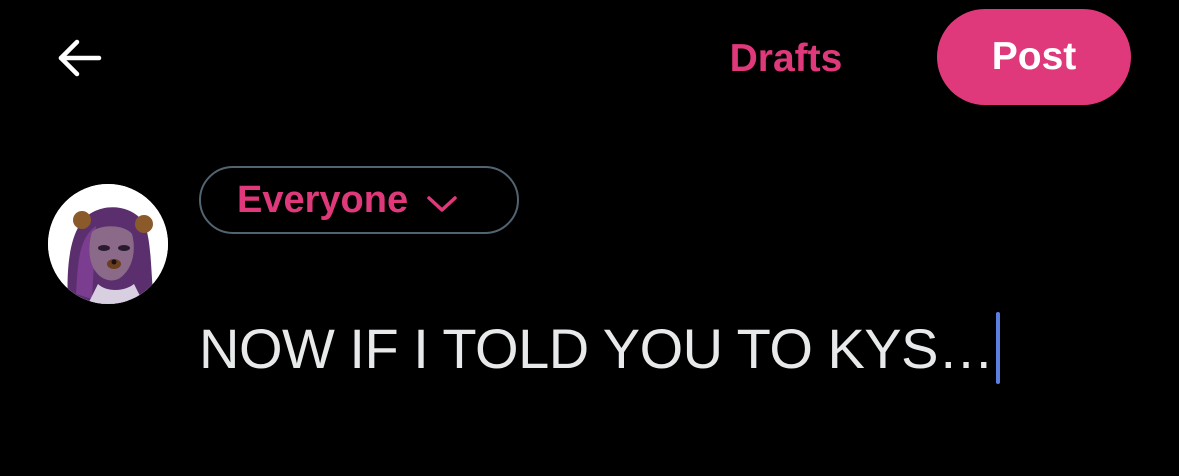 The image size is (1179, 476). I want to click on back-button, so click(79, 60).